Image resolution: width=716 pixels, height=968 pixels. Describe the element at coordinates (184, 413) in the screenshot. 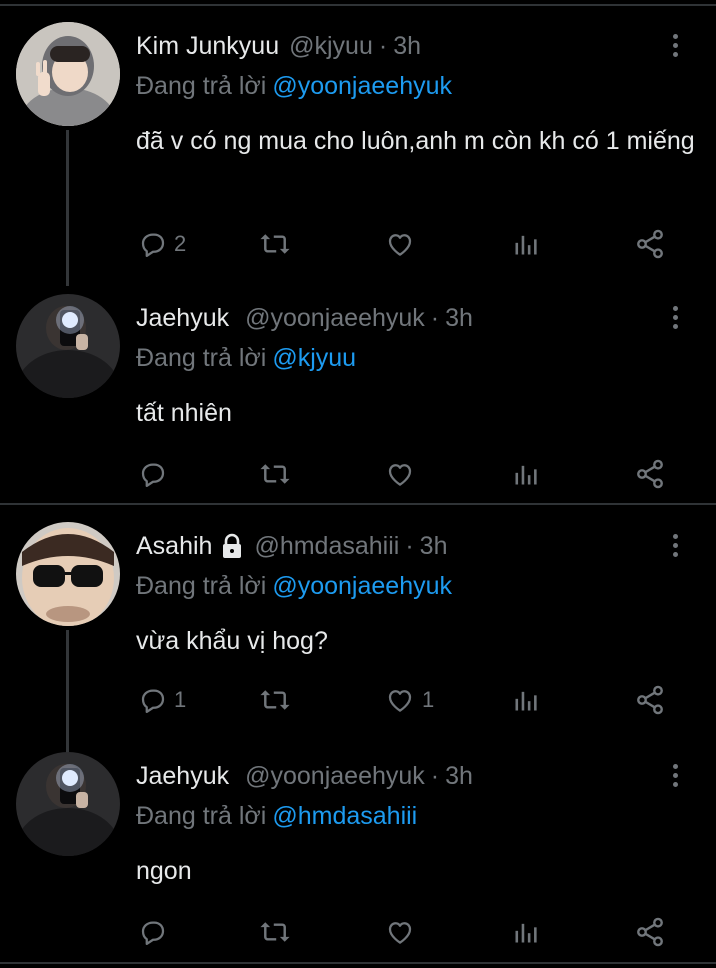

I see `tweet-text: tất nhiên` at that location.